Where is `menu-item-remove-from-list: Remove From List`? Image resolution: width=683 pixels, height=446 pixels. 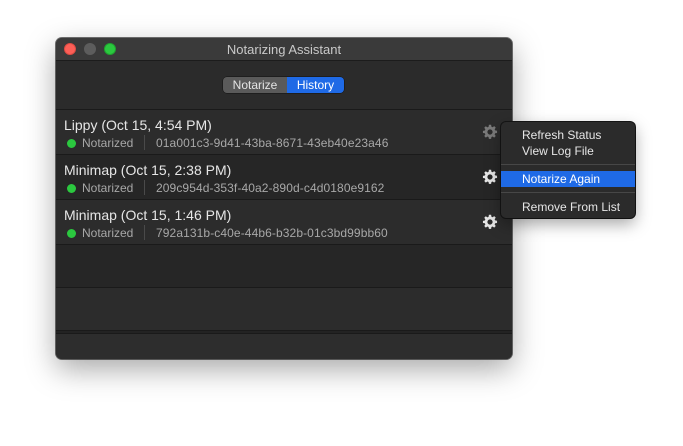 menu-item-remove-from-list: Remove From List is located at coordinates (568, 207).